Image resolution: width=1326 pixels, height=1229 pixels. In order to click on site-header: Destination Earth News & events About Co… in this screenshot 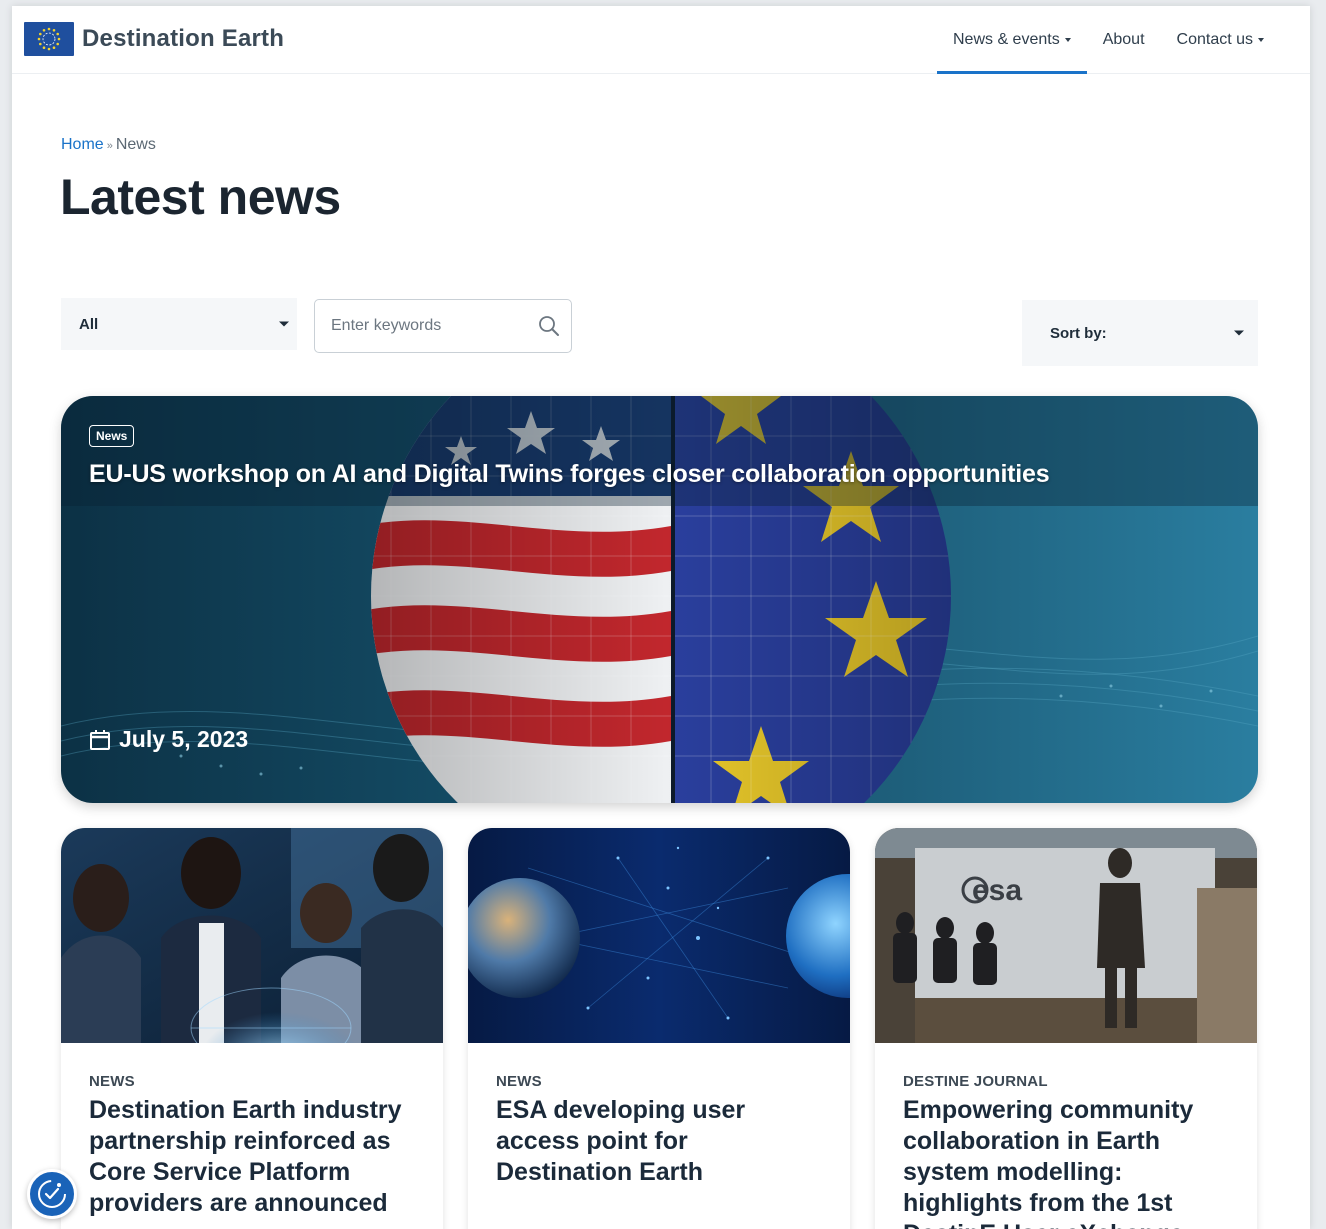, I will do `click(661, 40)`.